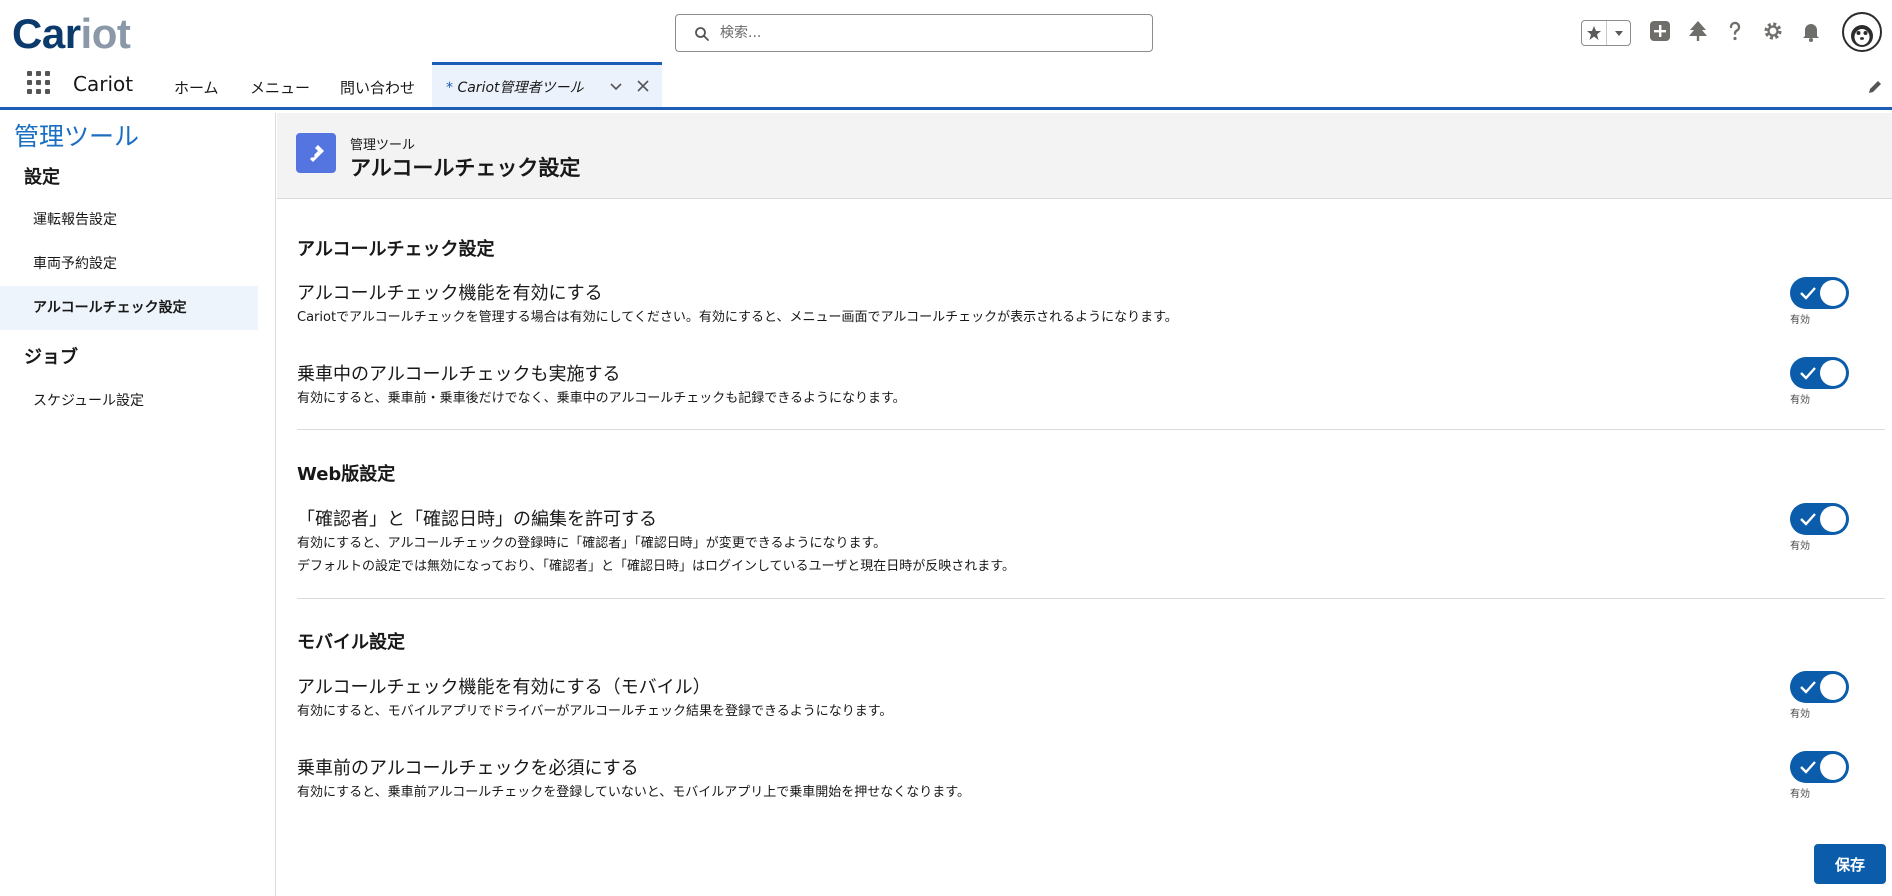 The width and height of the screenshot is (1892, 896). What do you see at coordinates (105, 33) in the screenshot?
I see `logo-text-part2: iot` at bounding box center [105, 33].